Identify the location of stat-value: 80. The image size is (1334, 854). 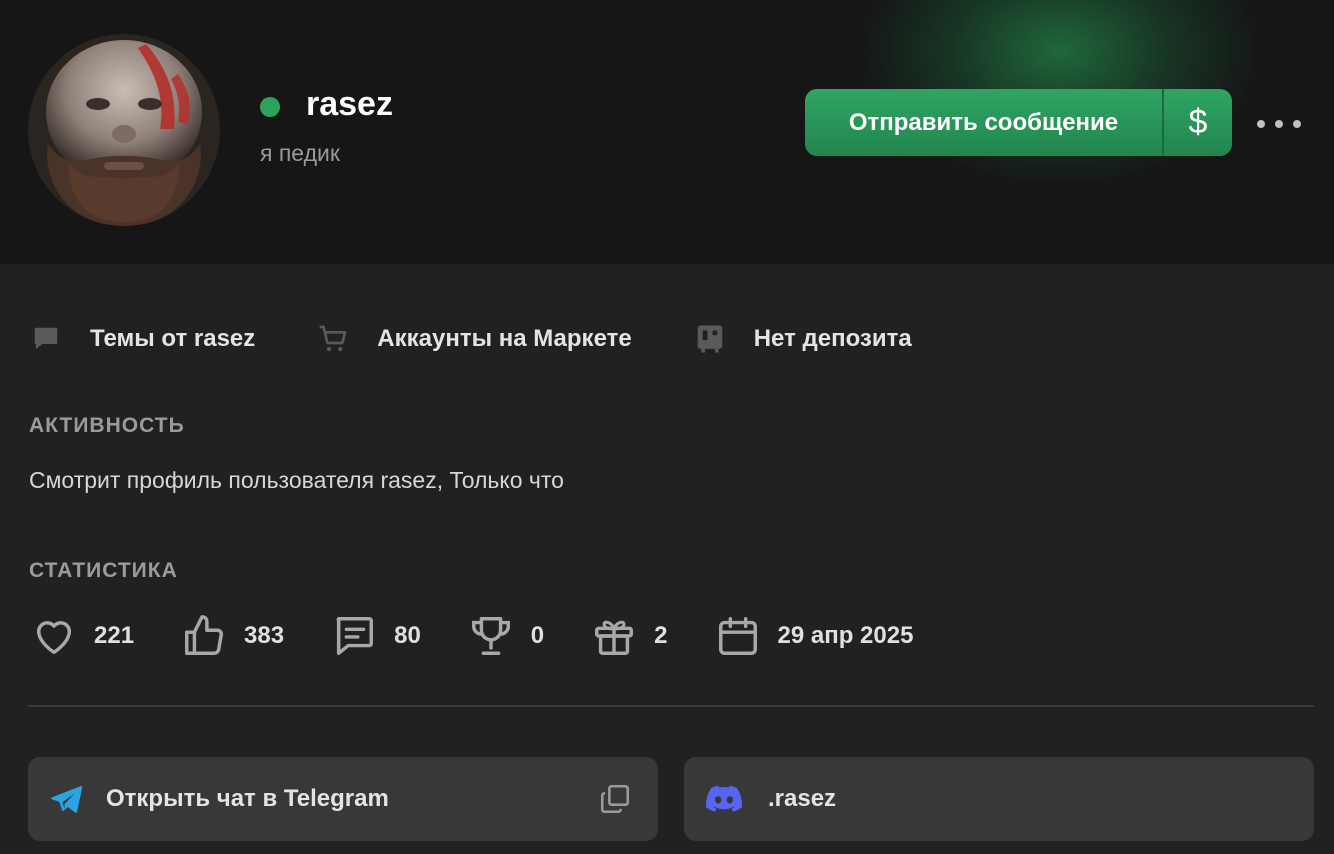
(407, 635).